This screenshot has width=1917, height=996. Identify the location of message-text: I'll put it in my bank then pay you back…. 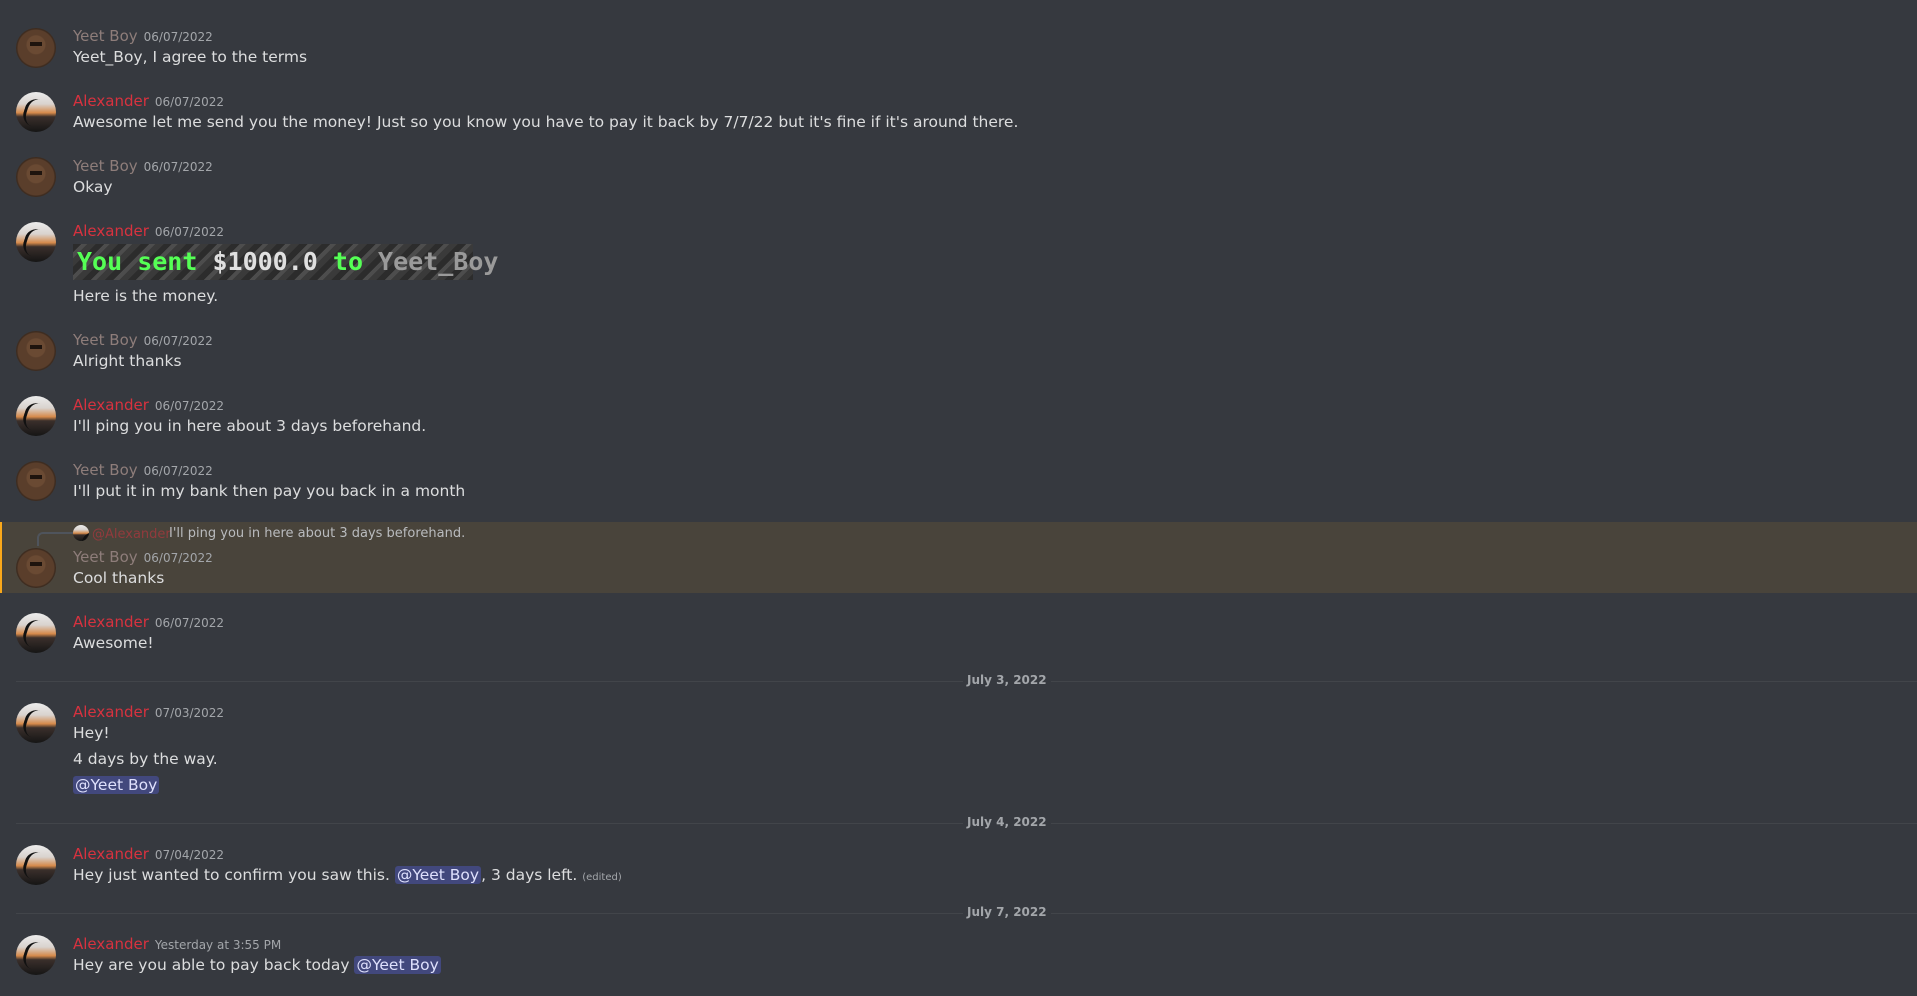
(269, 491).